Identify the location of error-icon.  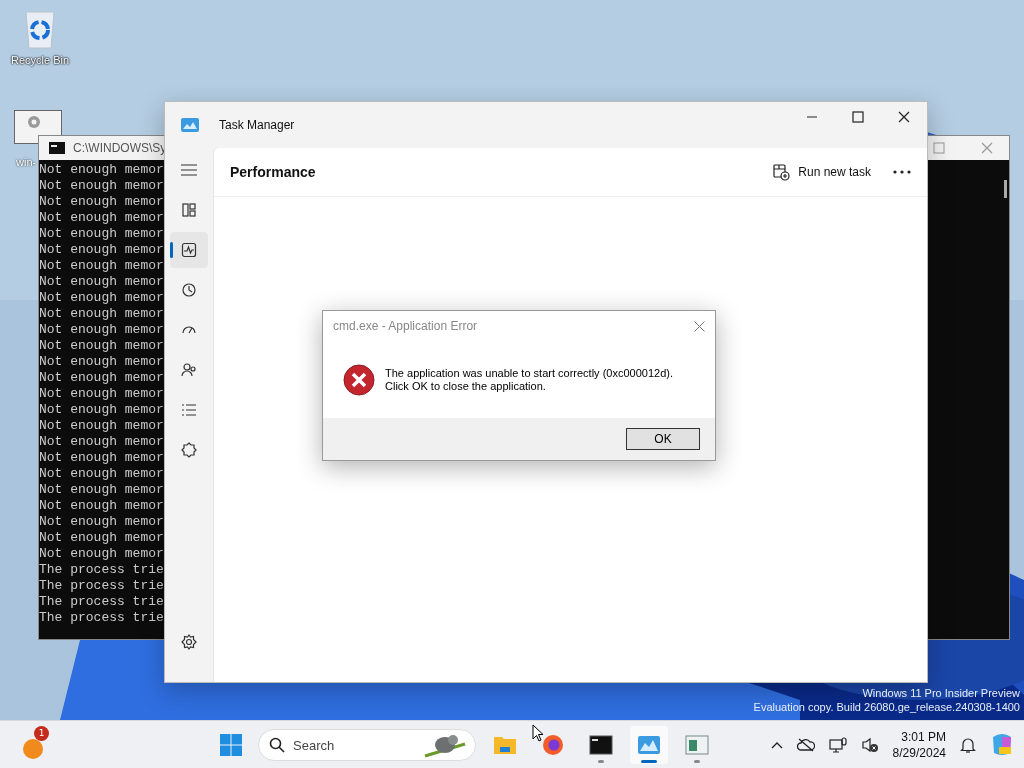
(359, 379).